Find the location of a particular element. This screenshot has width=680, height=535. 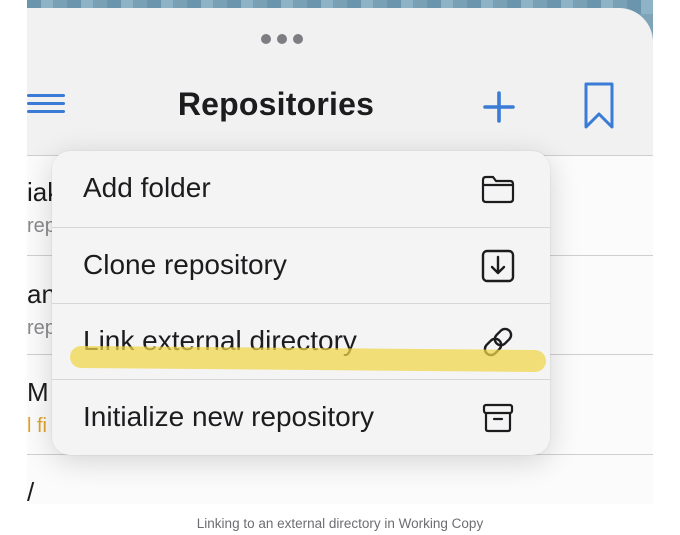

list-item-title: / is located at coordinates (30, 490).